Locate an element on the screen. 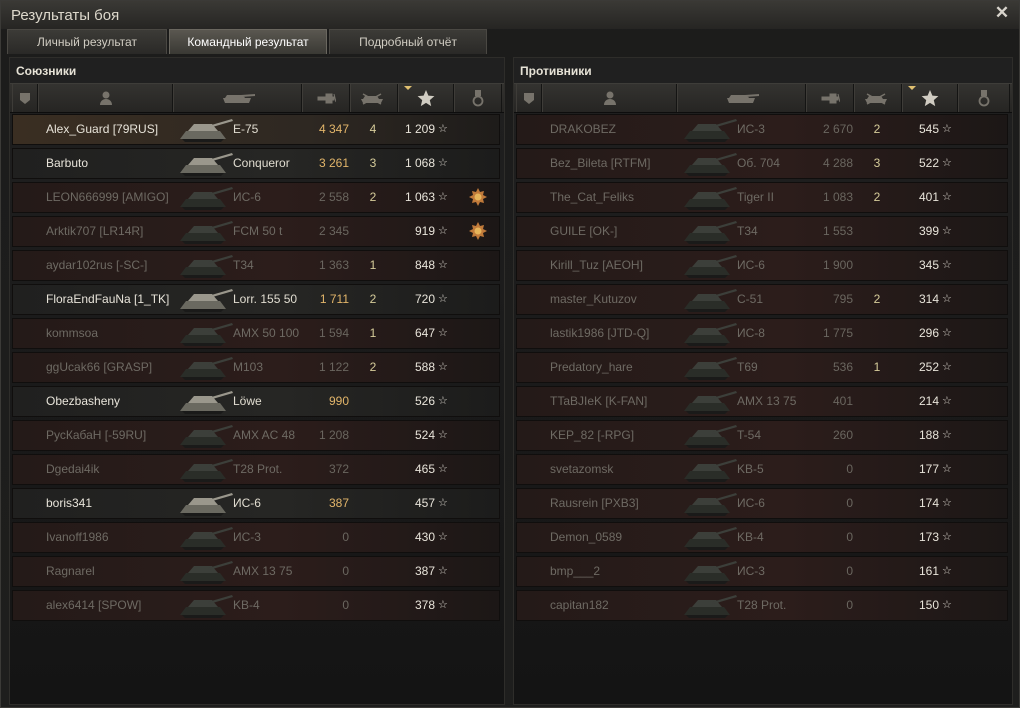  vehicle-name: E-75 is located at coordinates (246, 129).